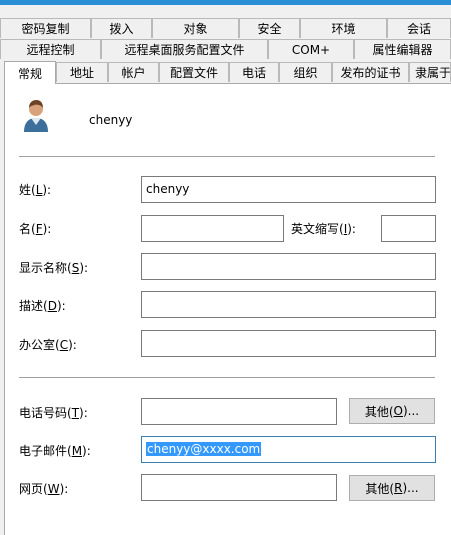  What do you see at coordinates (408, 228) in the screenshot?
I see `initials-field` at bounding box center [408, 228].